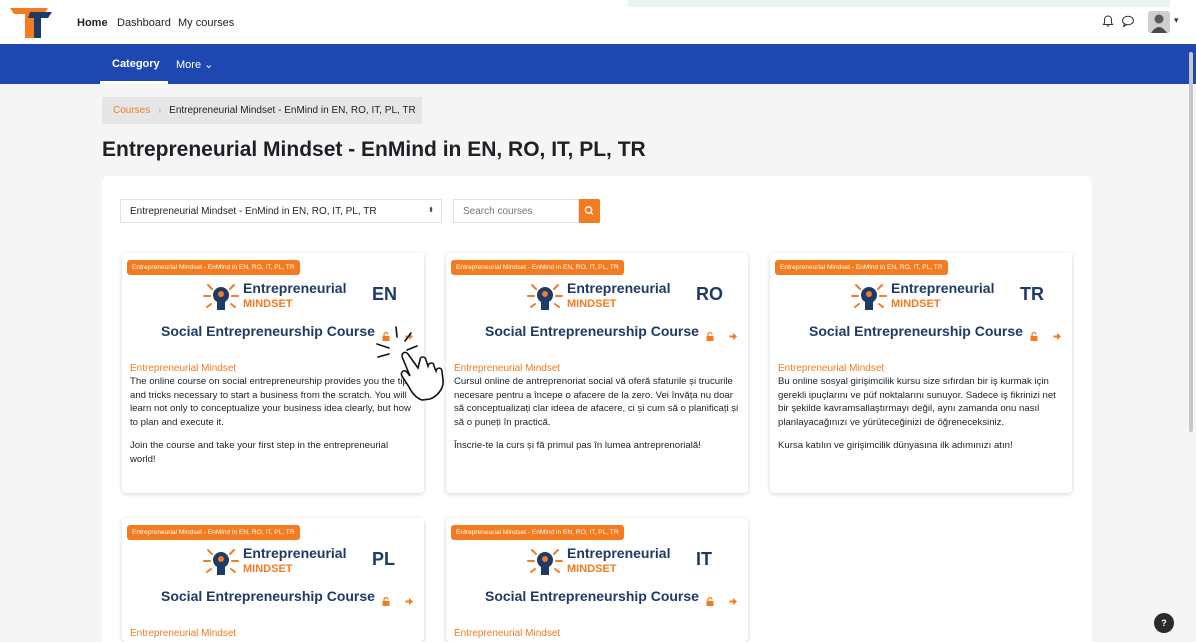 The height and width of the screenshot is (642, 1196). What do you see at coordinates (144, 23) in the screenshot?
I see `nav-dashboard-link: Dashboard` at bounding box center [144, 23].